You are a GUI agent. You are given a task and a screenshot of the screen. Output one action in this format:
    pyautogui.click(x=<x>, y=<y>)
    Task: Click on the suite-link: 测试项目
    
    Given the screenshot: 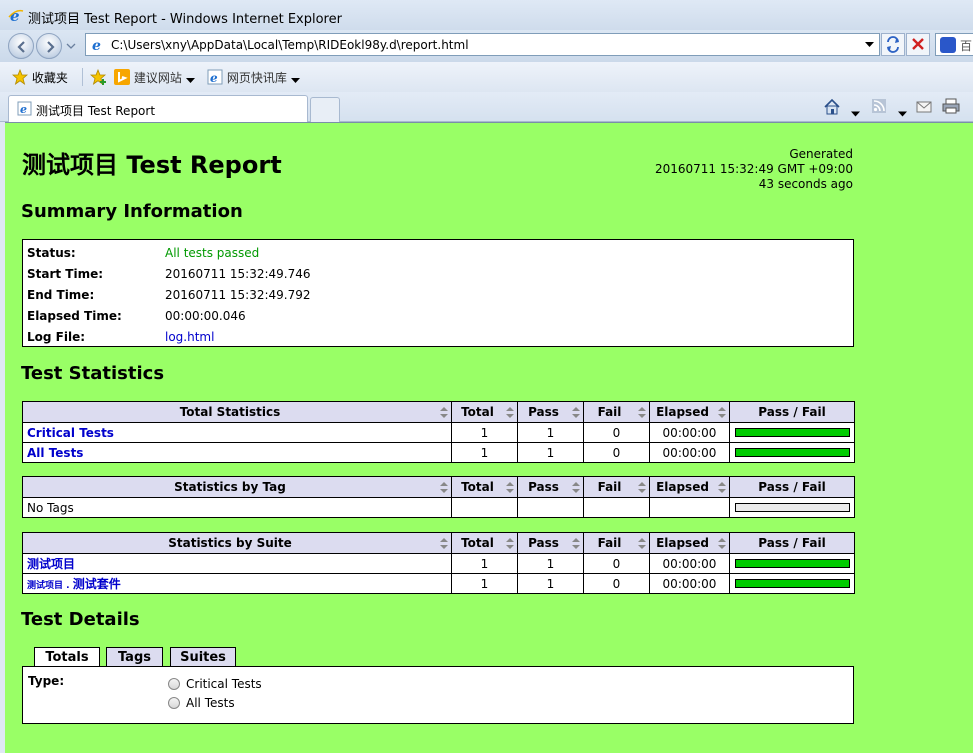 What is the action you would take?
    pyautogui.click(x=51, y=564)
    